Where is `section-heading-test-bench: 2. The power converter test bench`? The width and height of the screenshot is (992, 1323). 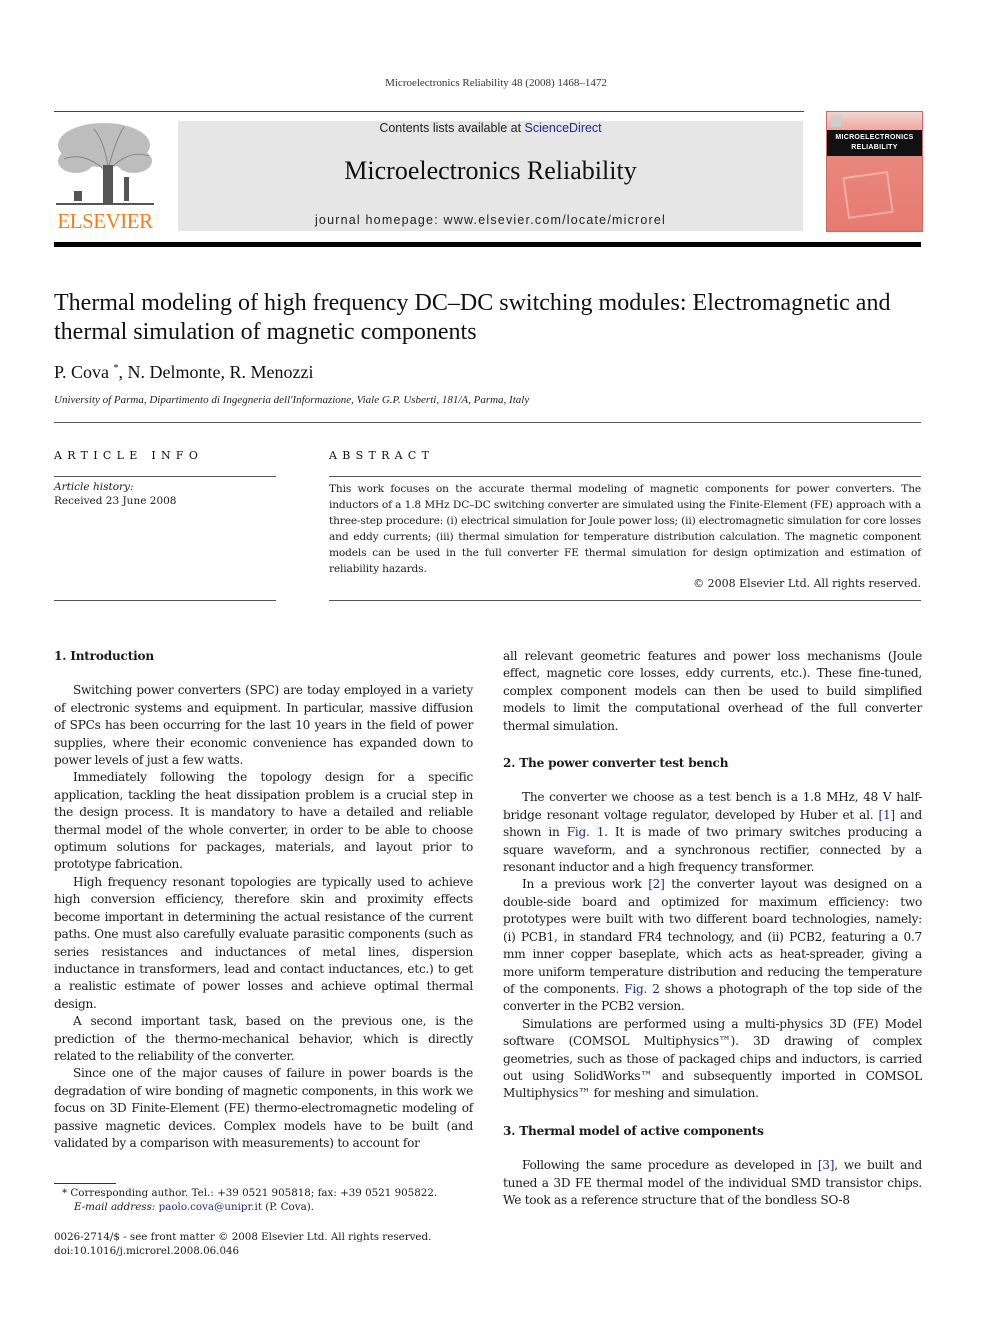
section-heading-test-bench: 2. The power converter test bench is located at coordinates (616, 763).